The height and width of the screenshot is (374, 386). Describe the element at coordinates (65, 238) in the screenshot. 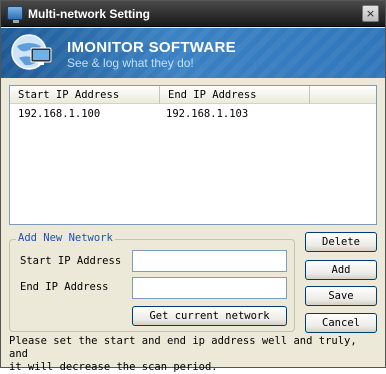

I see `group-legend: Add New Network` at that location.